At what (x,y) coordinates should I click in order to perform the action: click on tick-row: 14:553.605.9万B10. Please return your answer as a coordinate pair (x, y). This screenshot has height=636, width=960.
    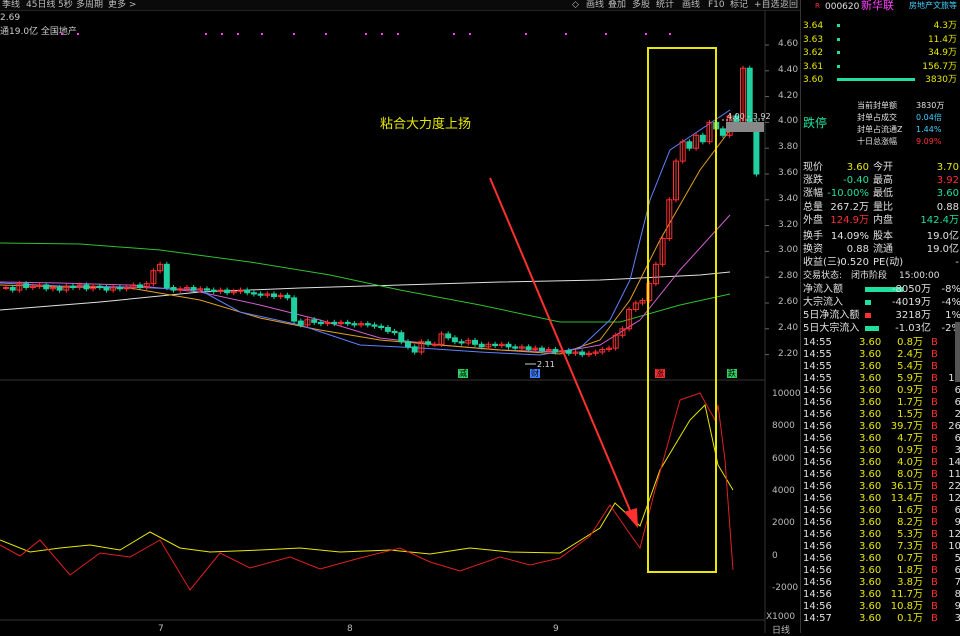
    Looking at the image, I should click on (880, 379).